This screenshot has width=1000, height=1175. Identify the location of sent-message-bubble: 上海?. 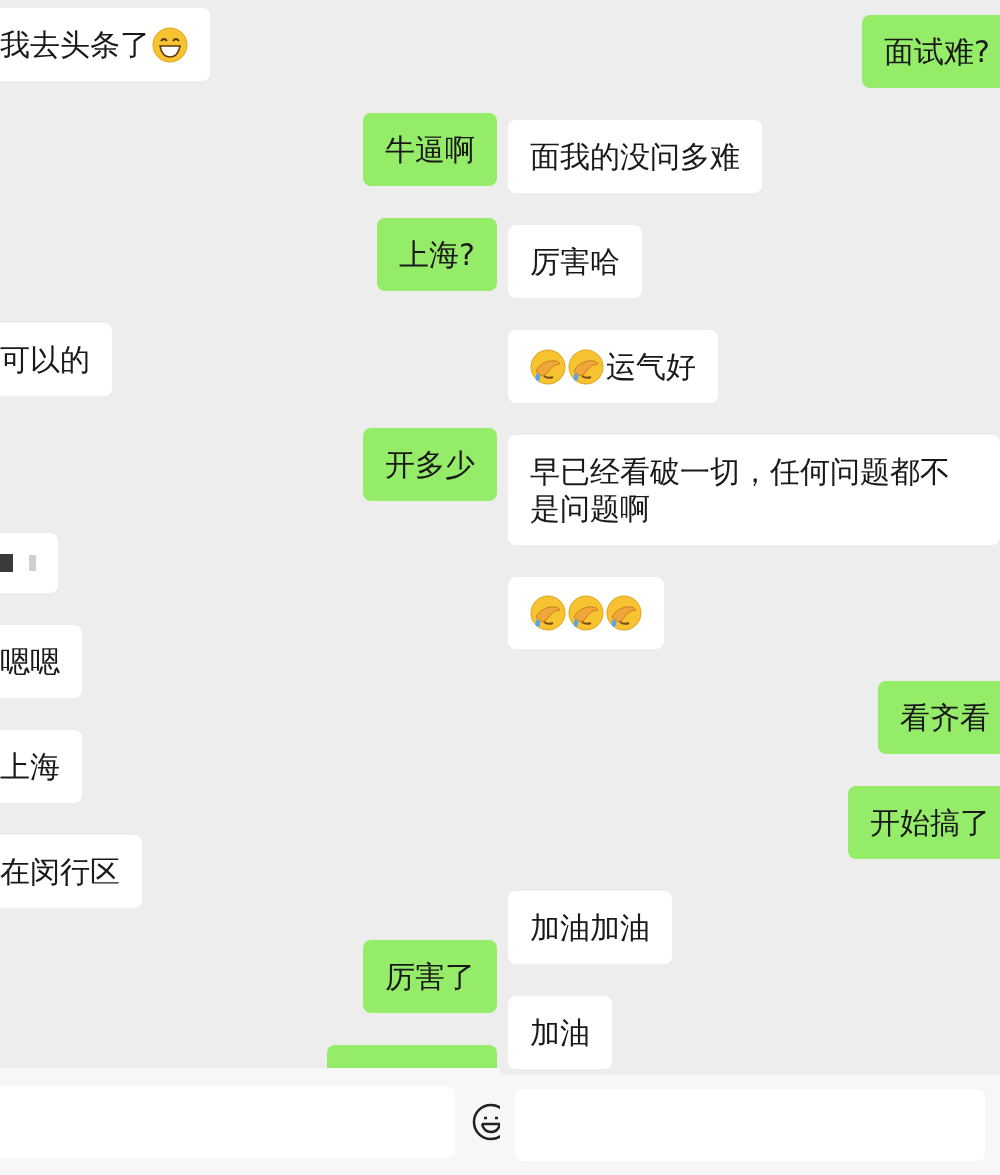
(437, 254).